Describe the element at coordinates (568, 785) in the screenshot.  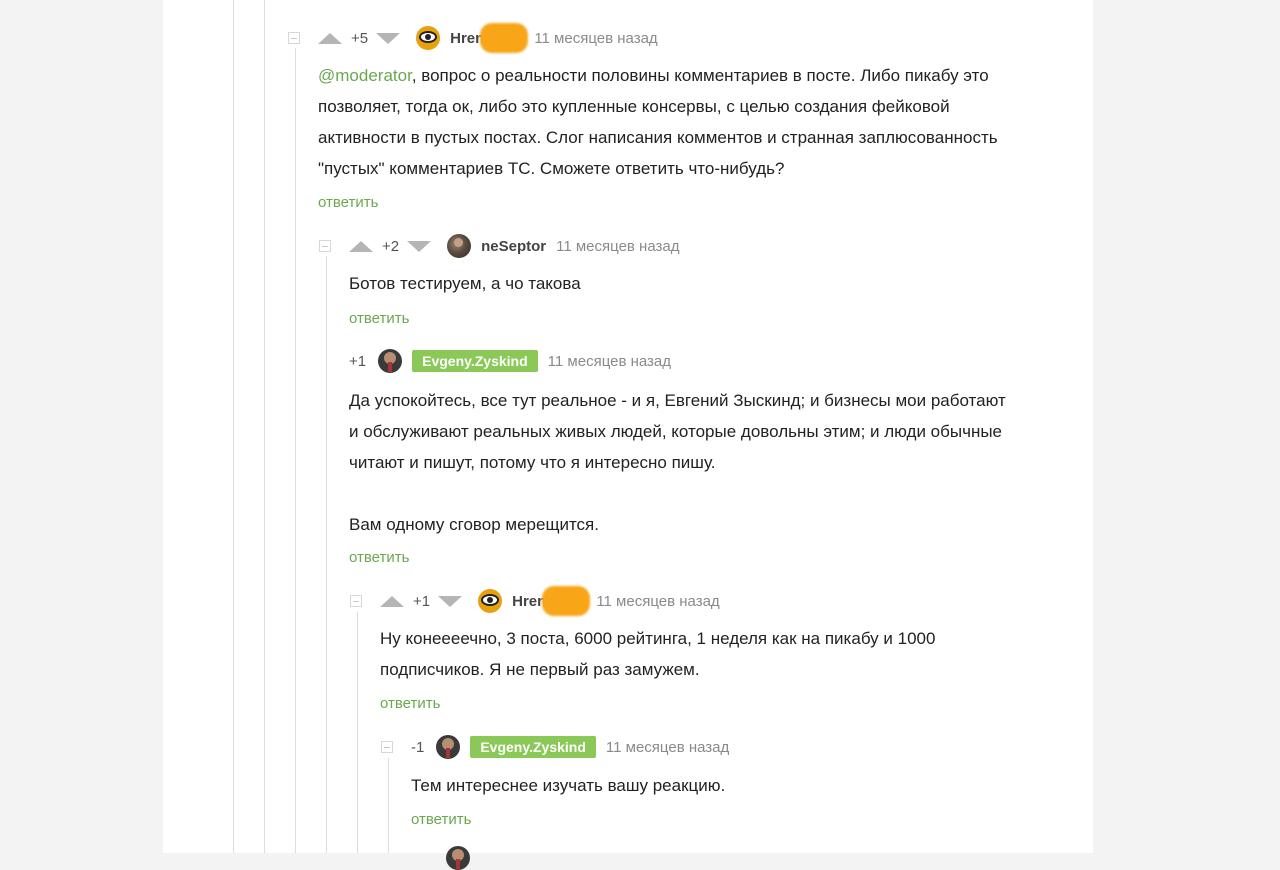
I see `comment-body: Тем интереснее изучать вашу реакцию.` at that location.